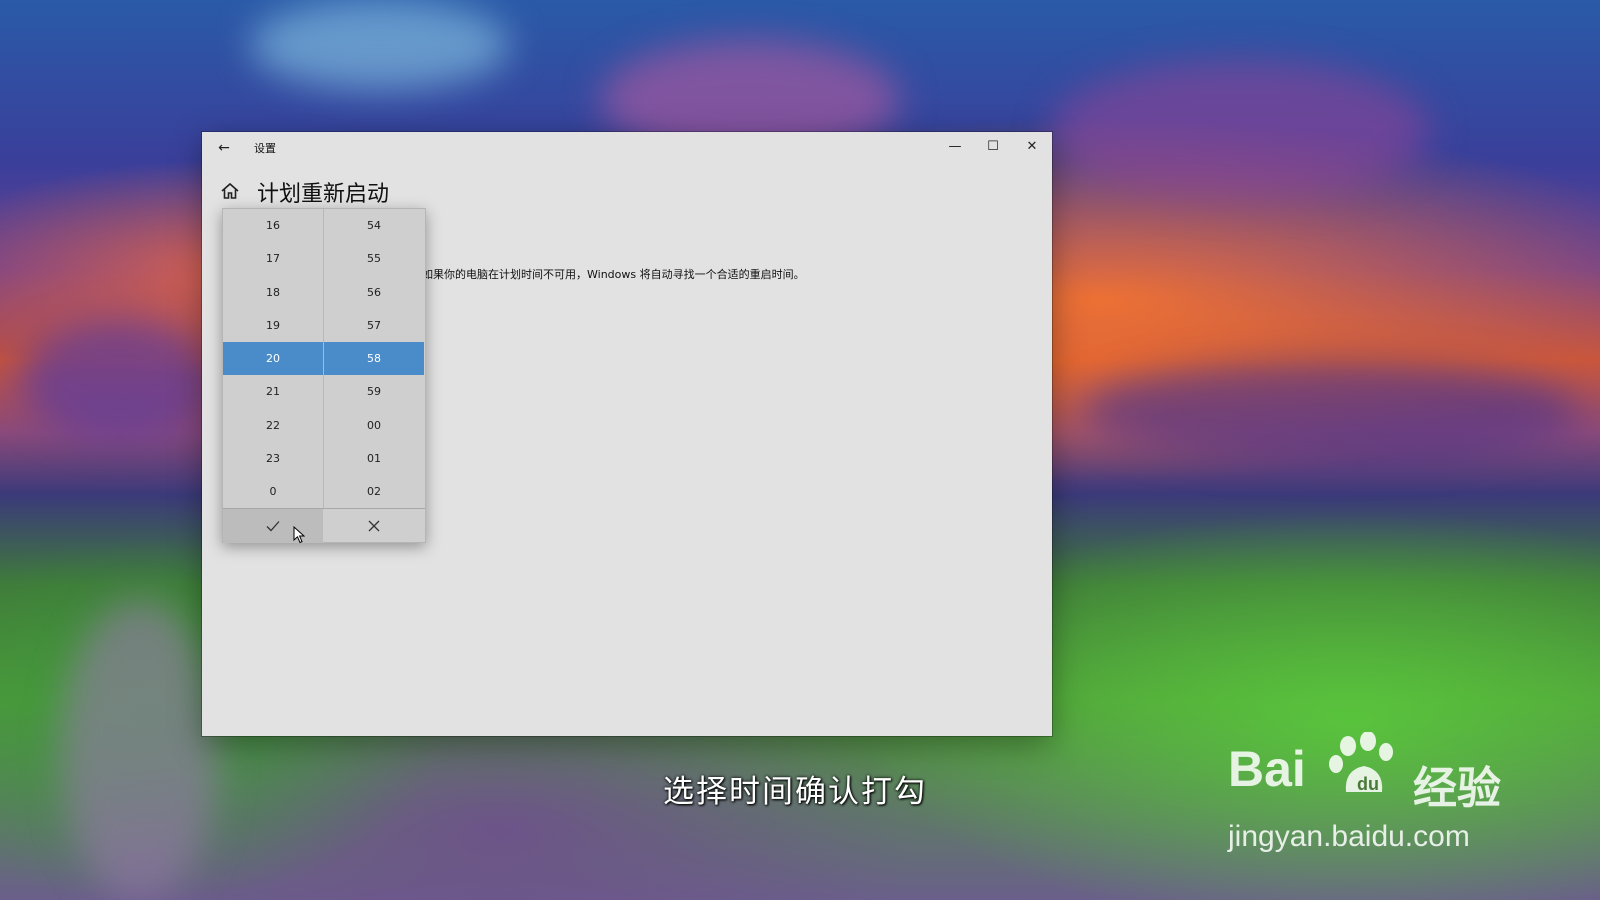 The width and height of the screenshot is (1600, 900). What do you see at coordinates (323, 194) in the screenshot?
I see `page-title: 计划重新启动` at bounding box center [323, 194].